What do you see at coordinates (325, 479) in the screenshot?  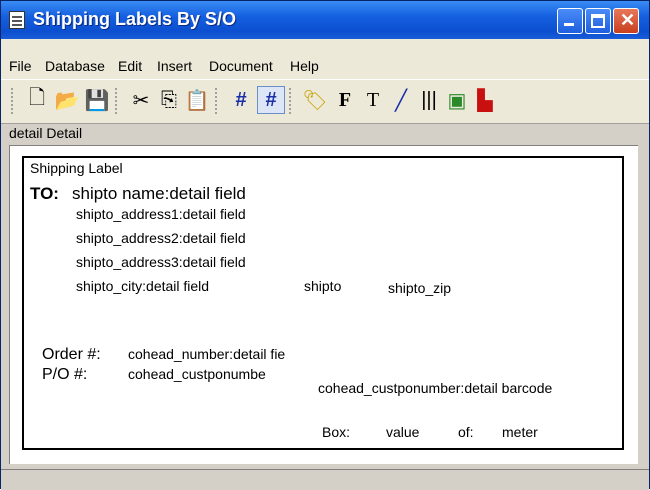 I see `status-bar` at bounding box center [325, 479].